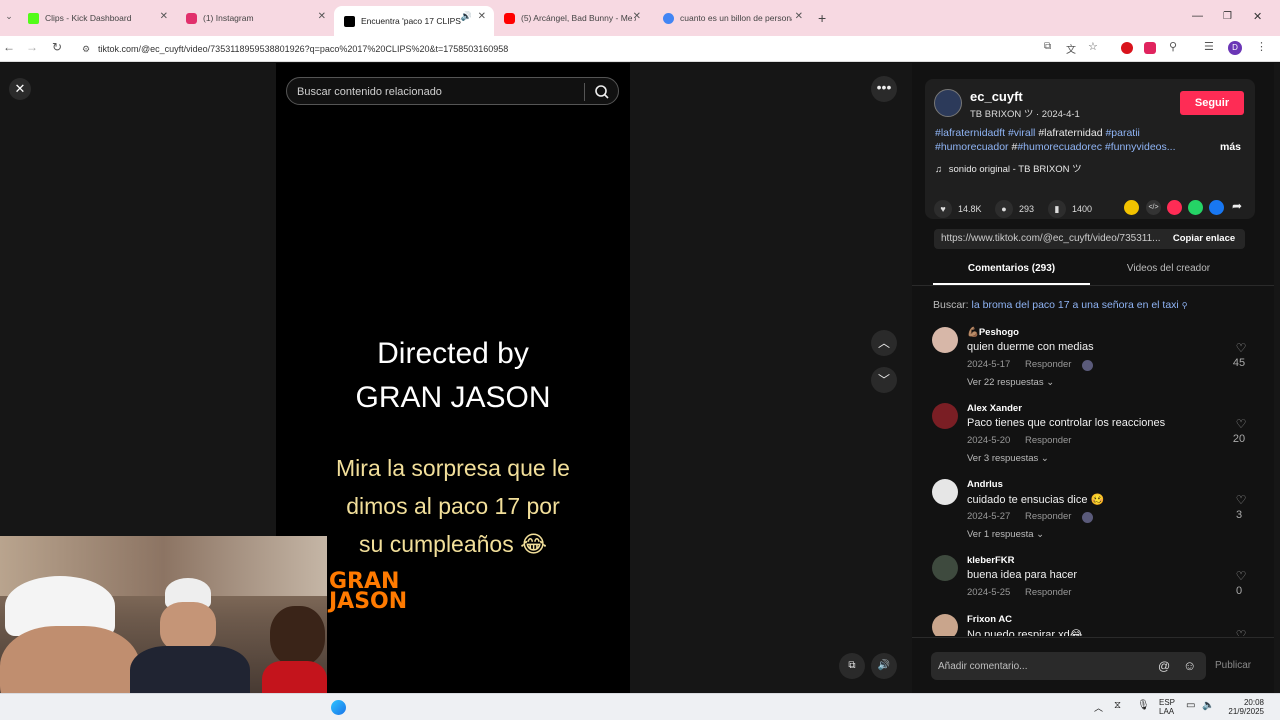  I want to click on tiktok-icon, so click(349, 21).